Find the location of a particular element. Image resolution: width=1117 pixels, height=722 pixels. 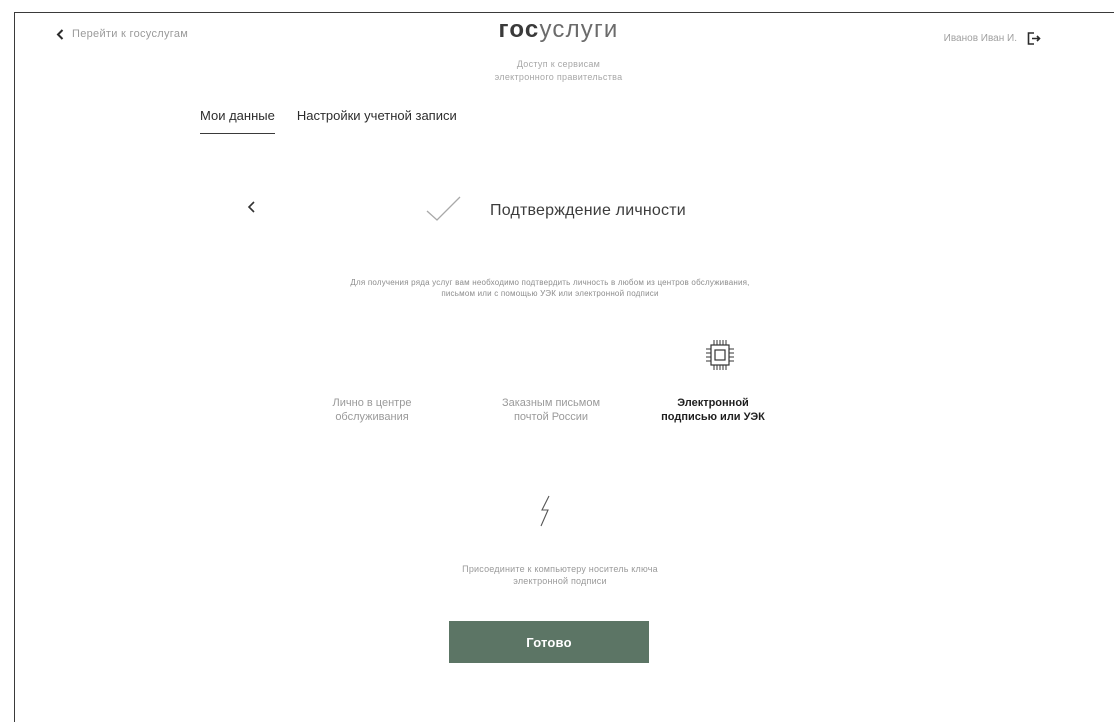

chevron-left-icon is located at coordinates (251, 207).